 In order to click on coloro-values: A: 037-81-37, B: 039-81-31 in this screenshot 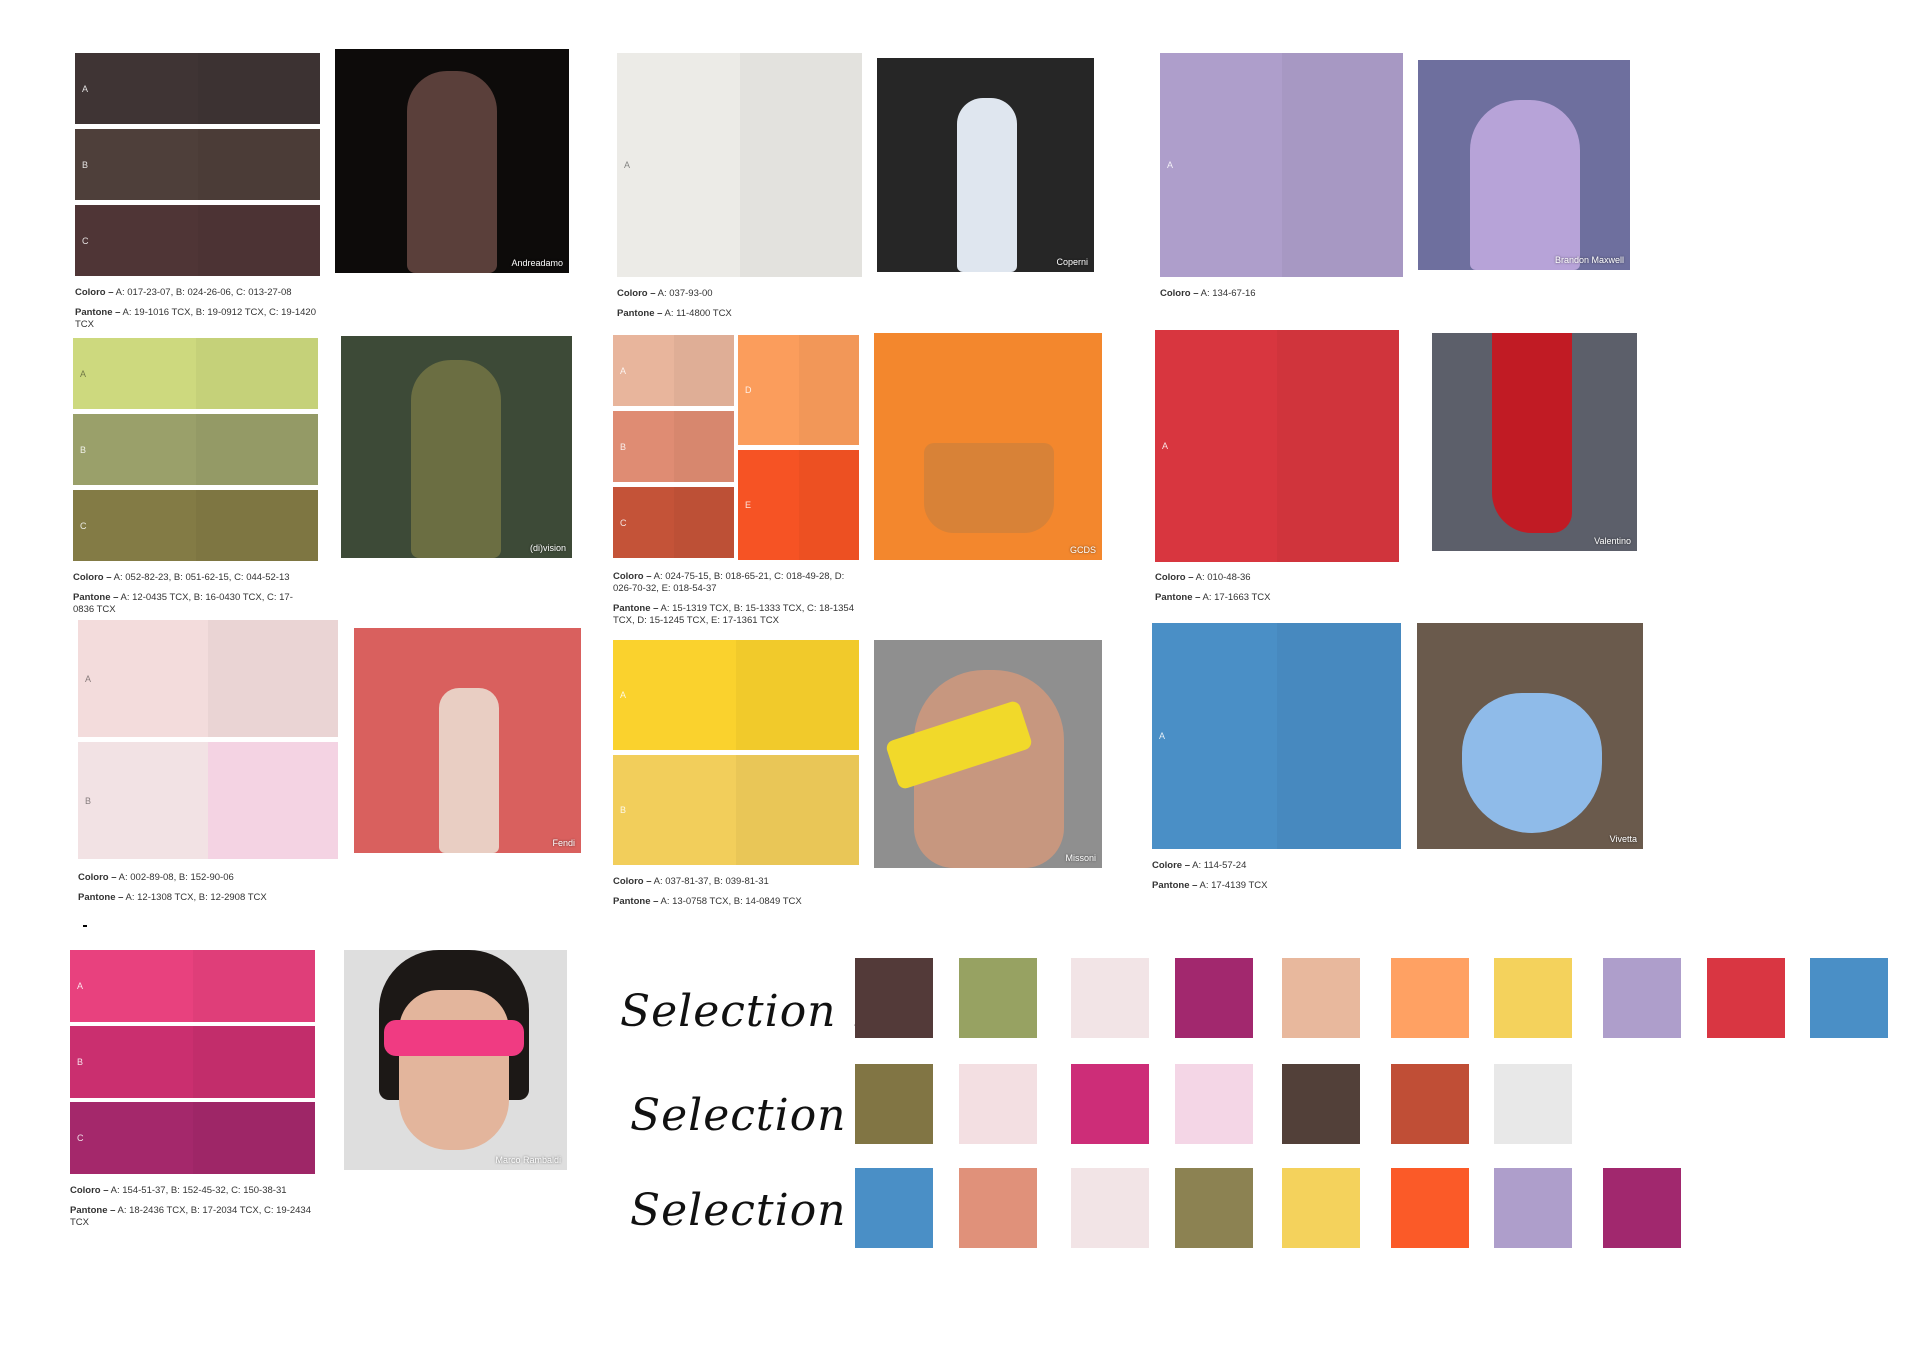, I will do `click(711, 881)`.